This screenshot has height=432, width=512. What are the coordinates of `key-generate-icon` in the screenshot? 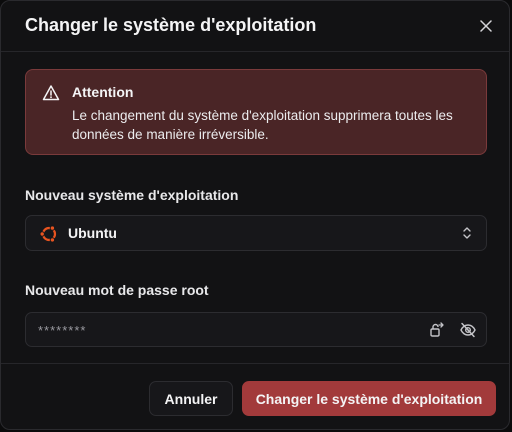 It's located at (437, 329).